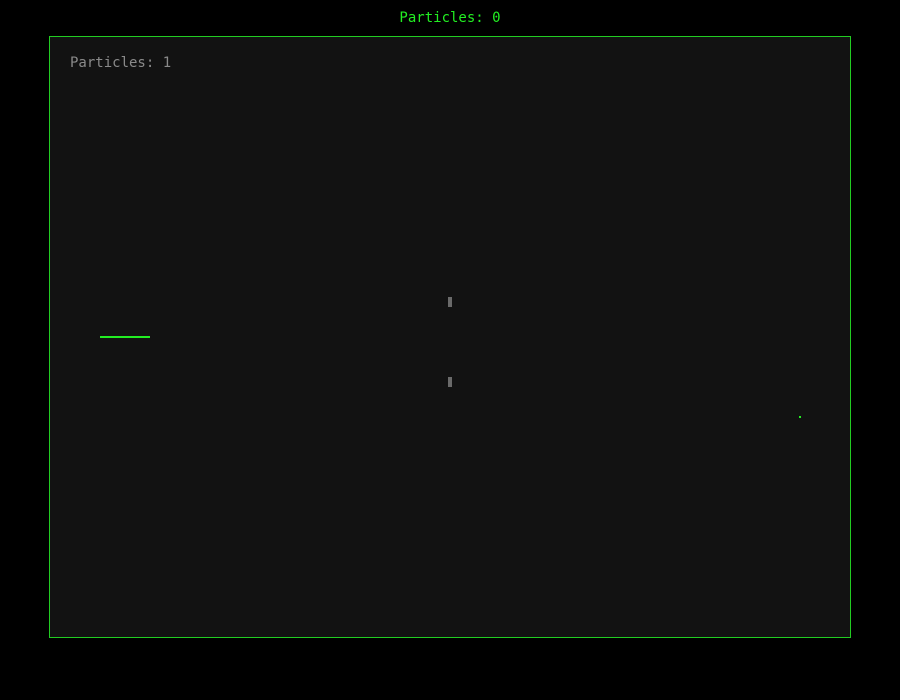  I want to click on top-particle-counter: Particles: 0, so click(450, 18).